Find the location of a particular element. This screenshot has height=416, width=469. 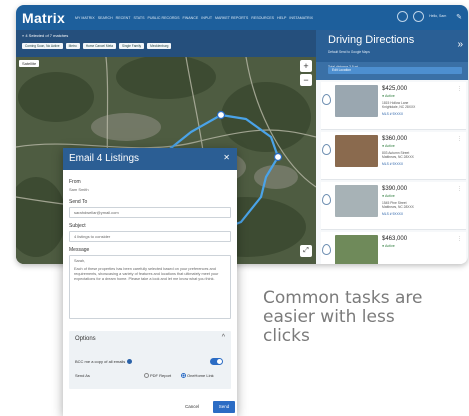

directions-title: Driving Directions is located at coordinates (371, 40).